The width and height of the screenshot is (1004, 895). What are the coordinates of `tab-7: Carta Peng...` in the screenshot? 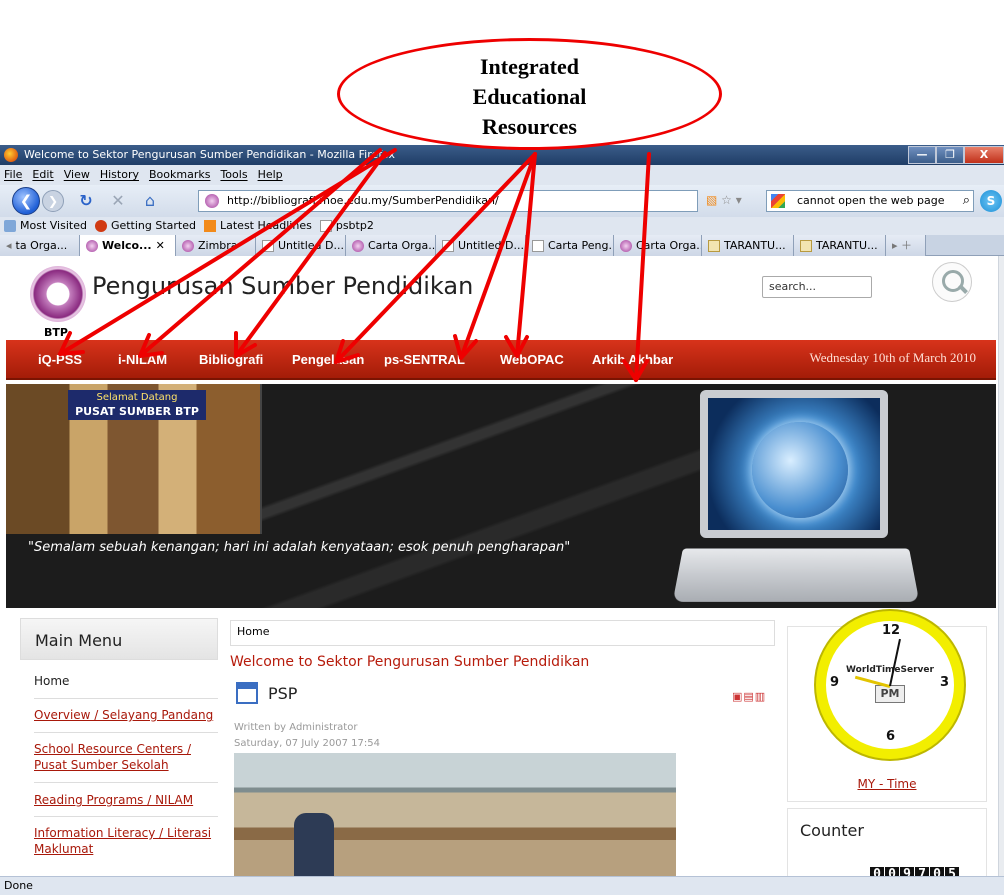 It's located at (570, 245).